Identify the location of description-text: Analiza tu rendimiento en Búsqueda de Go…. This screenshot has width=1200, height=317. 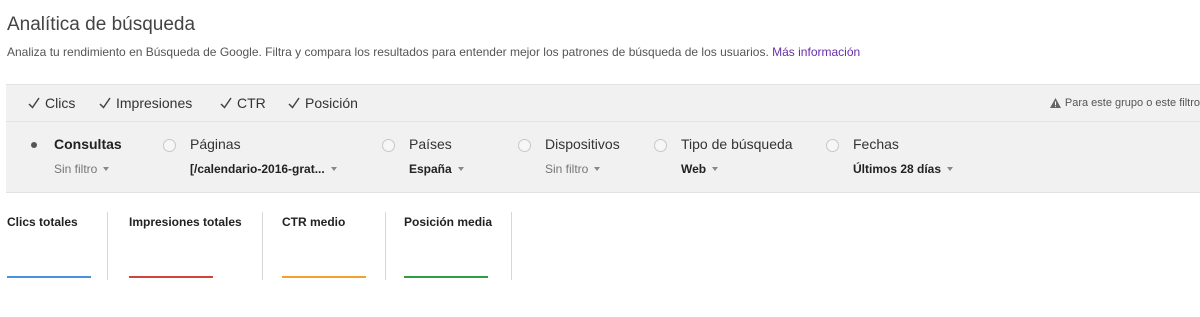
(388, 52).